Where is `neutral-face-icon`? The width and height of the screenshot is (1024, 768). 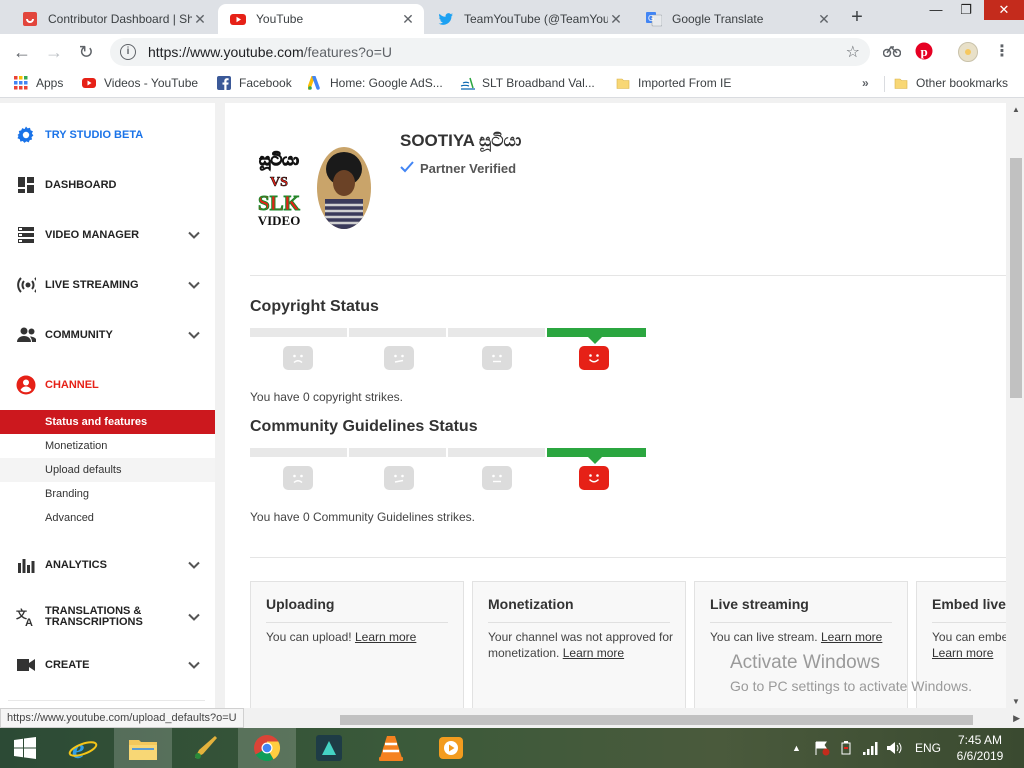 neutral-face-icon is located at coordinates (497, 358).